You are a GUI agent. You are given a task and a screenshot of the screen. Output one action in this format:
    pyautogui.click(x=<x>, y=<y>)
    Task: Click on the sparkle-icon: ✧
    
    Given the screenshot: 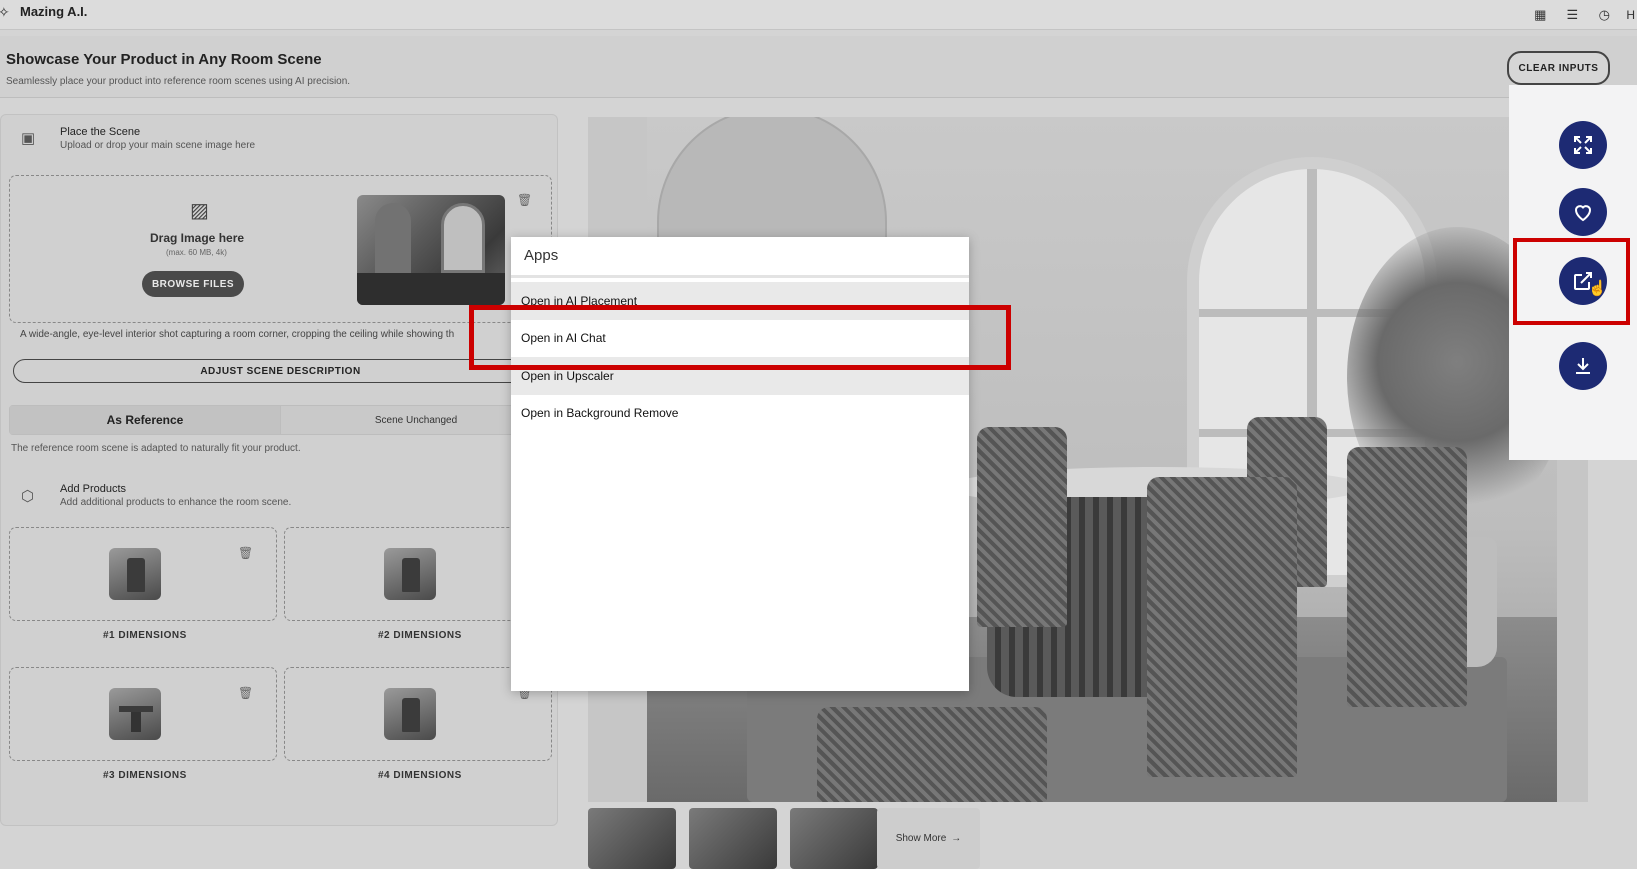 What is the action you would take?
    pyautogui.click(x=5, y=12)
    